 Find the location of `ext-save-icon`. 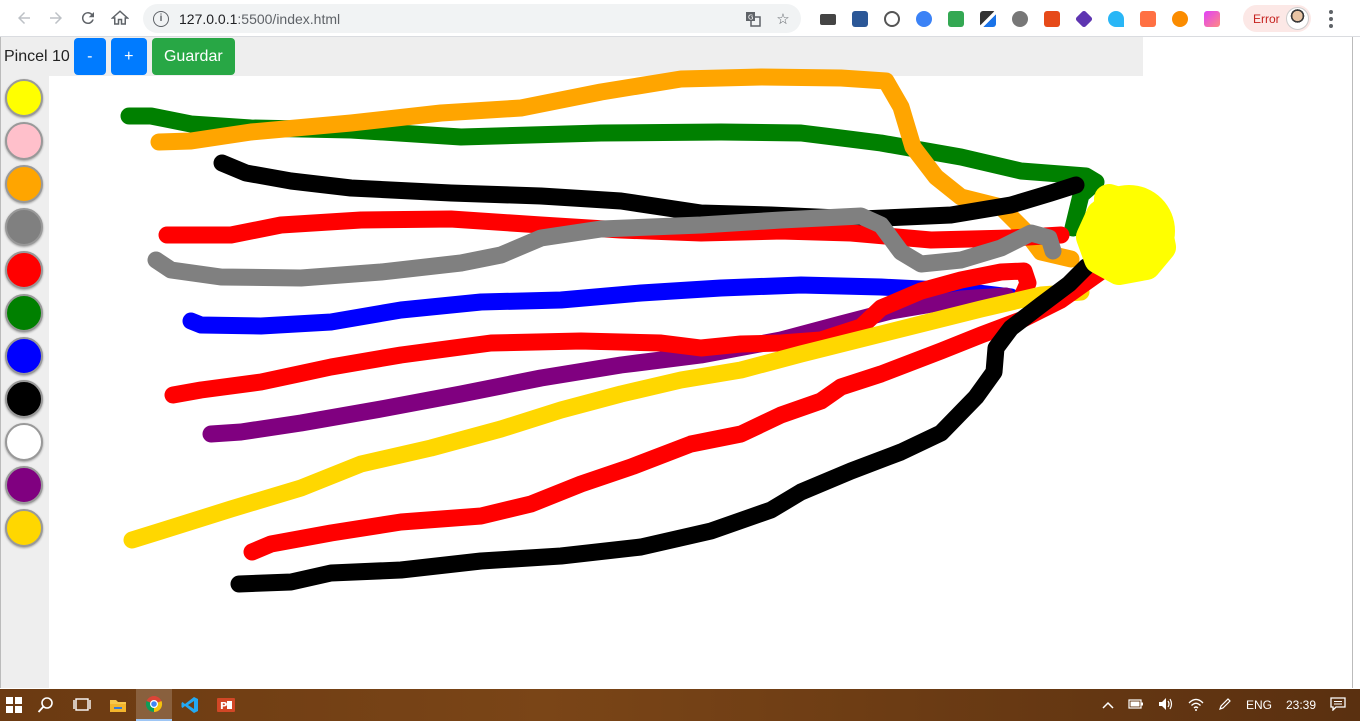

ext-save-icon is located at coordinates (860, 19).